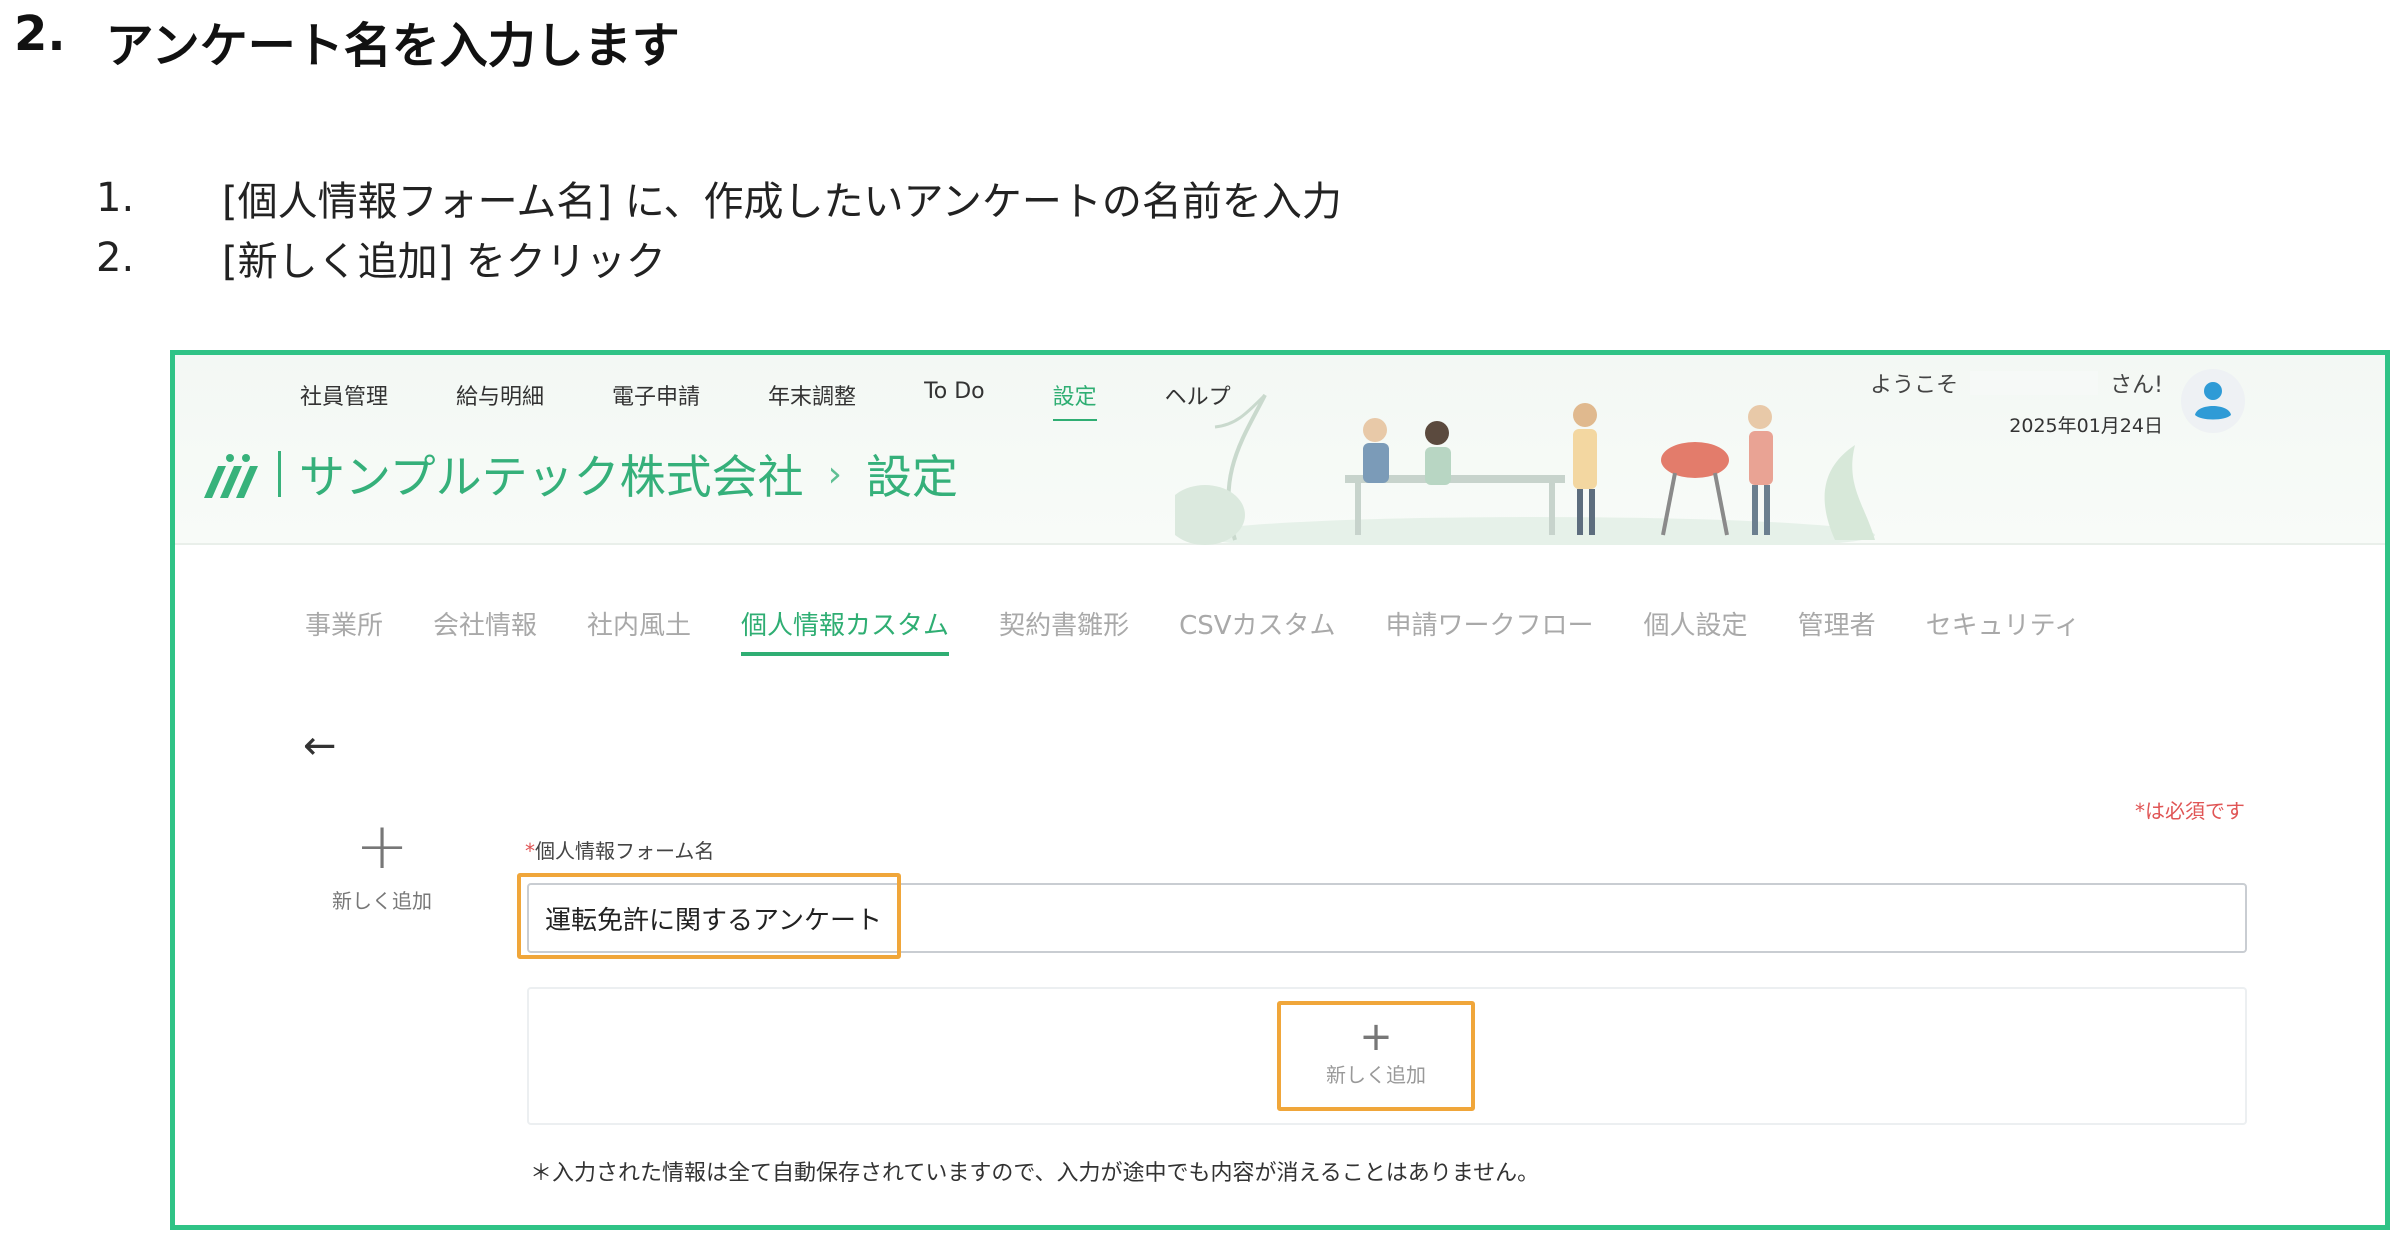 The height and width of the screenshot is (1244, 2400). What do you see at coordinates (625, 851) in the screenshot?
I see `form-name-label-text: 個人情報フォーム名` at bounding box center [625, 851].